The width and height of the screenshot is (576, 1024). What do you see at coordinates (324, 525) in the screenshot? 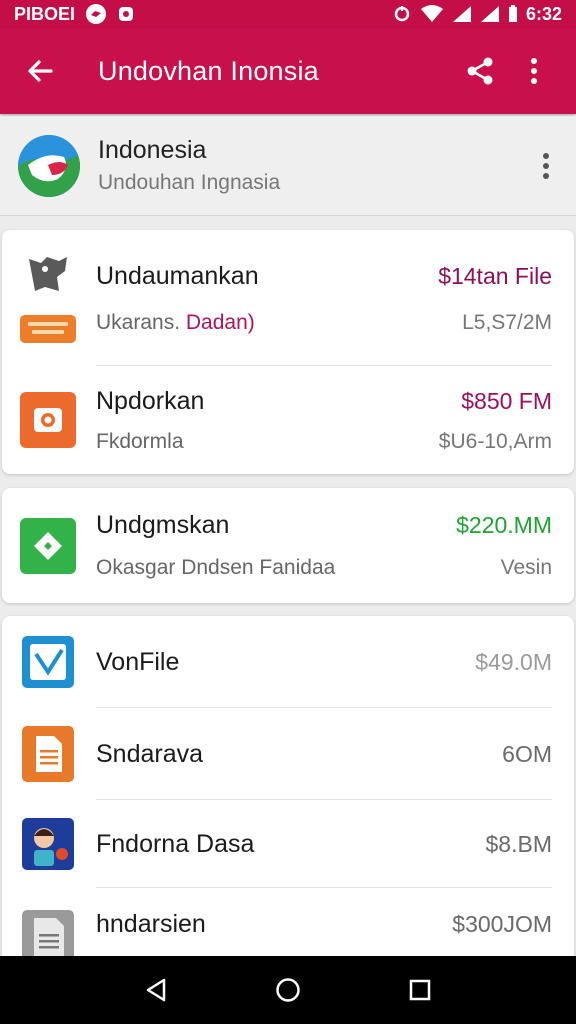
I see `row-line-top: Undgmskan $220.MM` at bounding box center [324, 525].